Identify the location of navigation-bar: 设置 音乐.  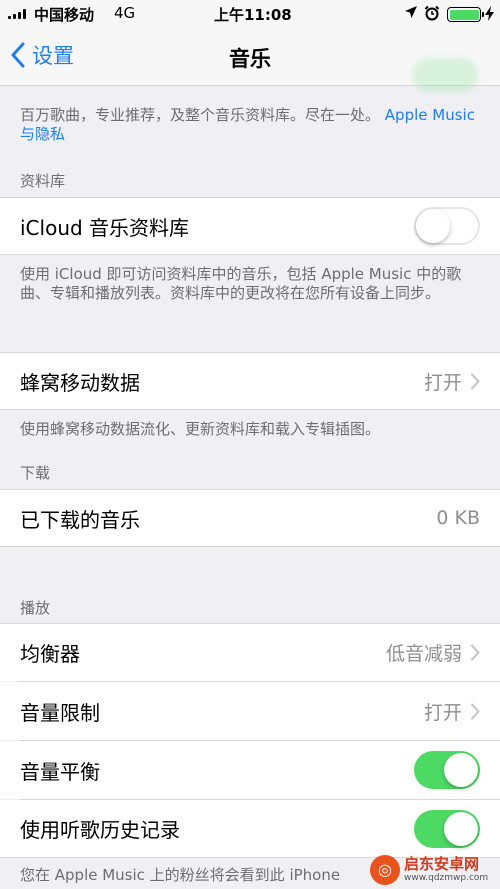
(250, 60).